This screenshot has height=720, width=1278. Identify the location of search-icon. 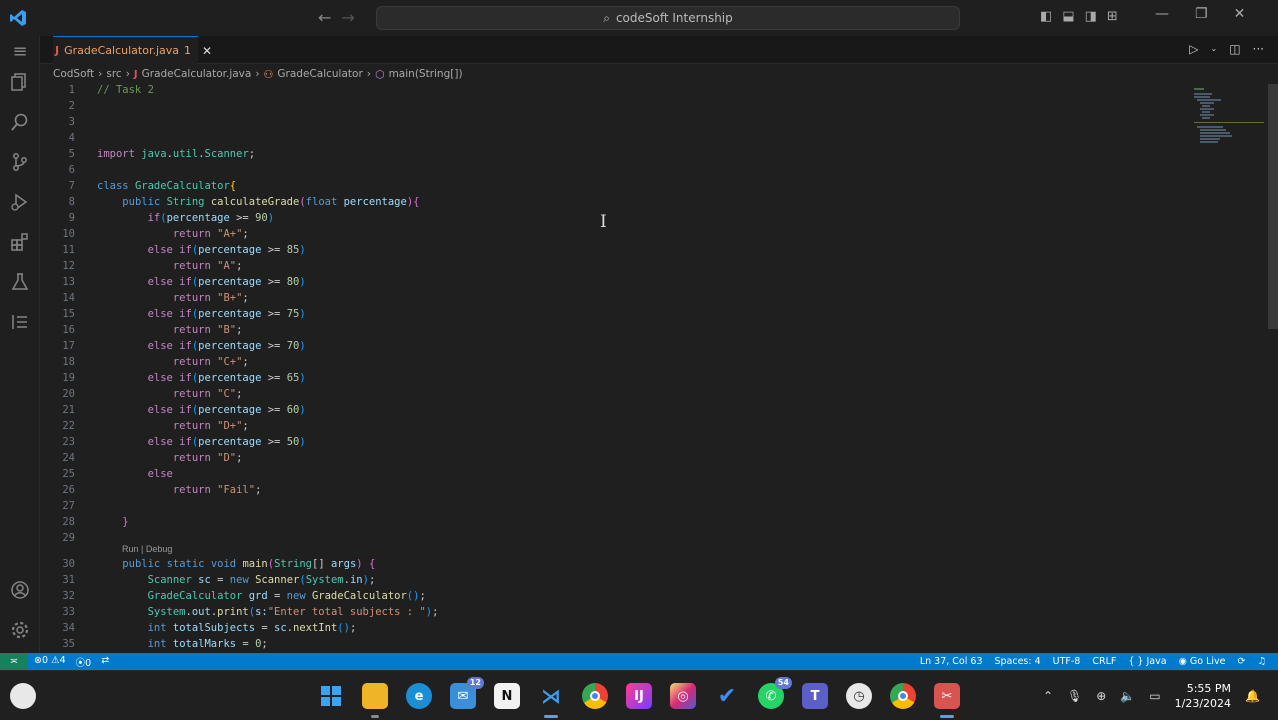
(20, 124).